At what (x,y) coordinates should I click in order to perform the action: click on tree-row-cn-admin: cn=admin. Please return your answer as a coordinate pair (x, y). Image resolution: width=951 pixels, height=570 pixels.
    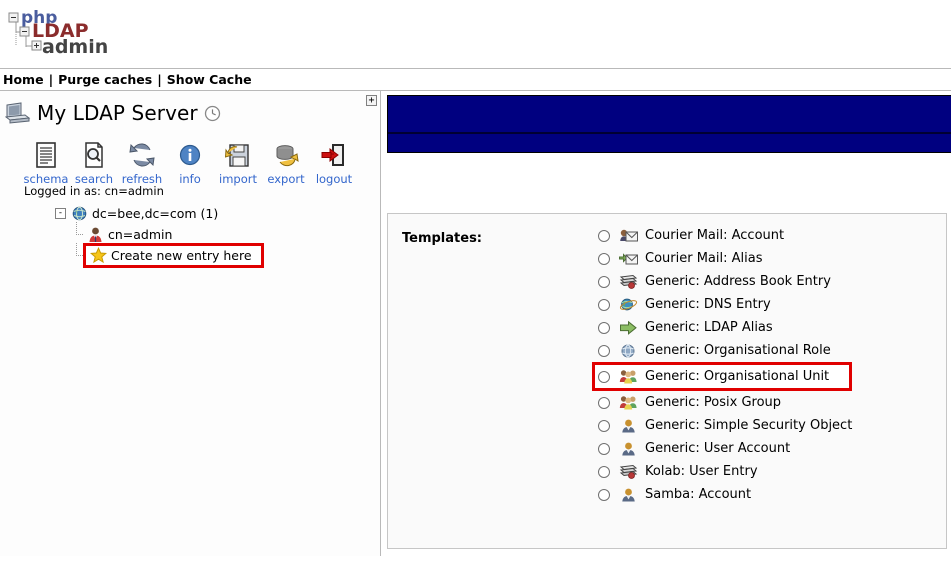
    Looking at the image, I should click on (167, 233).